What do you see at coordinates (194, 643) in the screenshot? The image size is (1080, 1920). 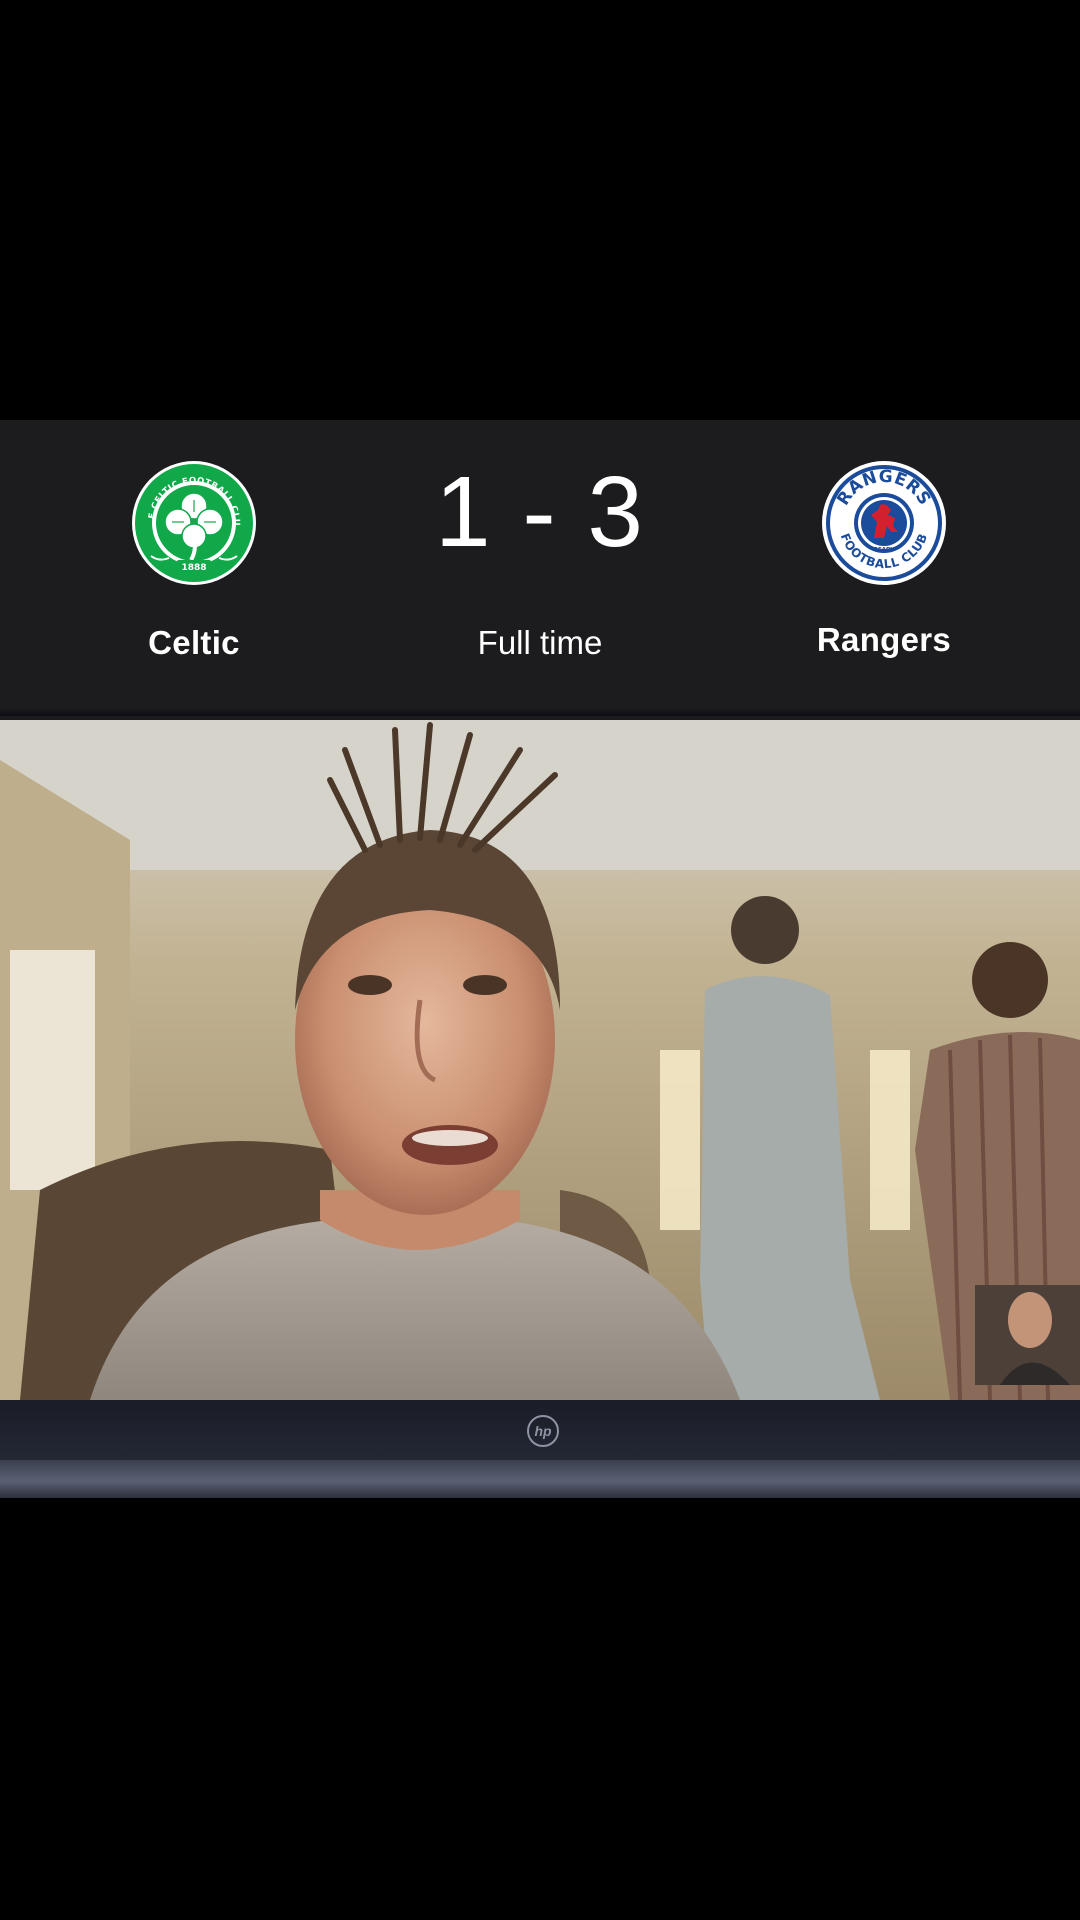 I see `home-team-name: Celtic` at bounding box center [194, 643].